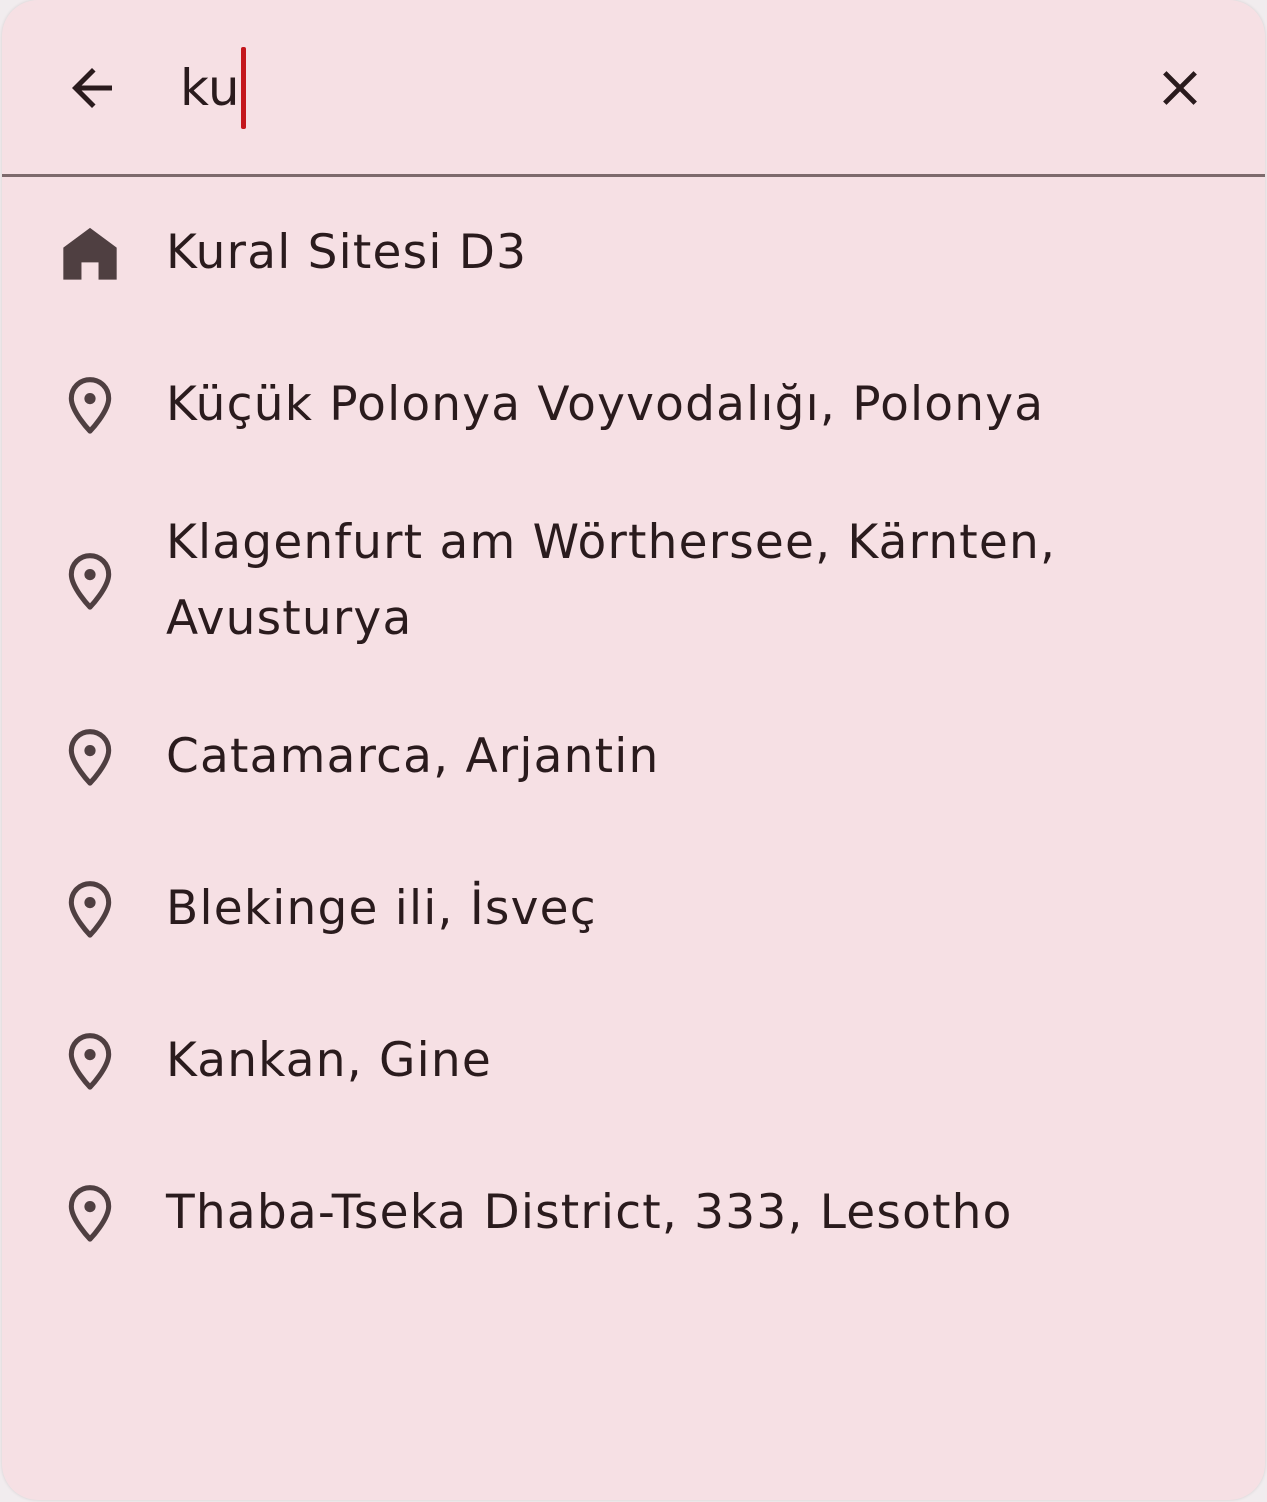 The image size is (1267, 1502). I want to click on list-item: Blekinge ili, İsveç, so click(633, 909).